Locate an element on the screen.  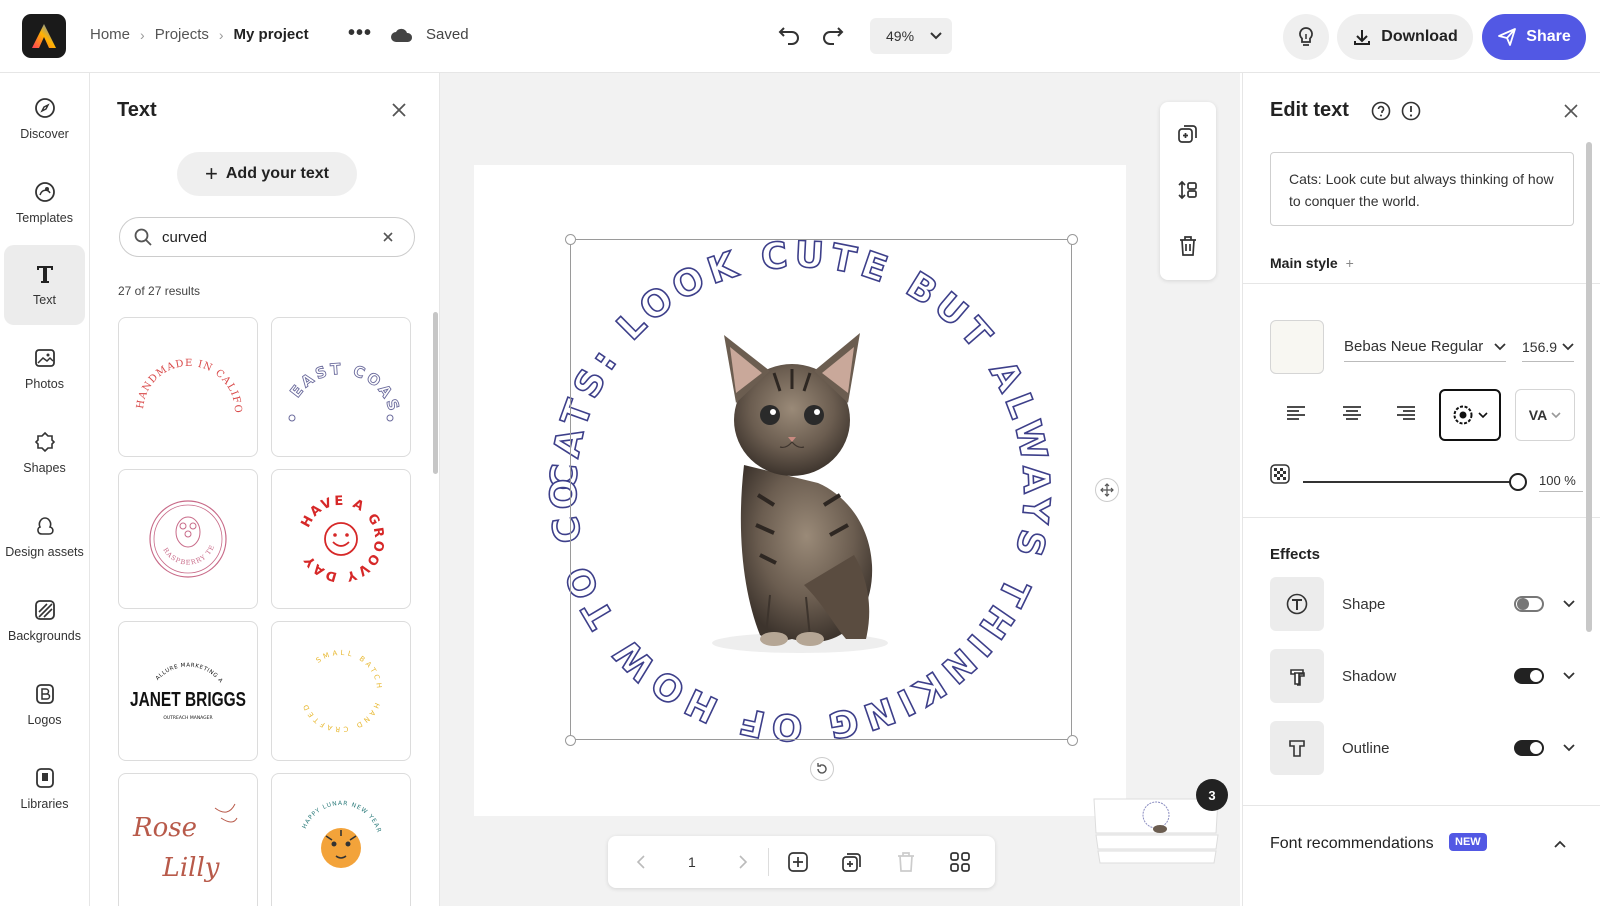
rail-label: Libraries is located at coordinates (44, 804).